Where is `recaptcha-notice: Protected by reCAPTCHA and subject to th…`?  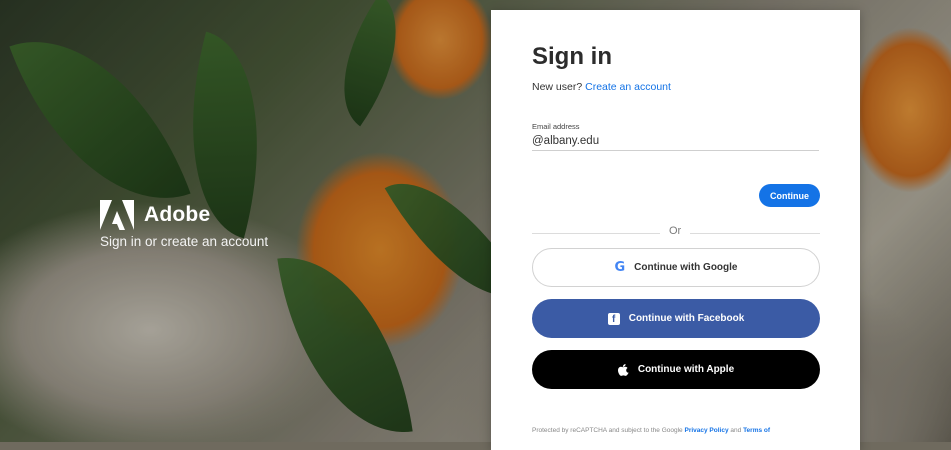
recaptcha-notice: Protected by reCAPTCHA and subject to th… is located at coordinates (677, 431).